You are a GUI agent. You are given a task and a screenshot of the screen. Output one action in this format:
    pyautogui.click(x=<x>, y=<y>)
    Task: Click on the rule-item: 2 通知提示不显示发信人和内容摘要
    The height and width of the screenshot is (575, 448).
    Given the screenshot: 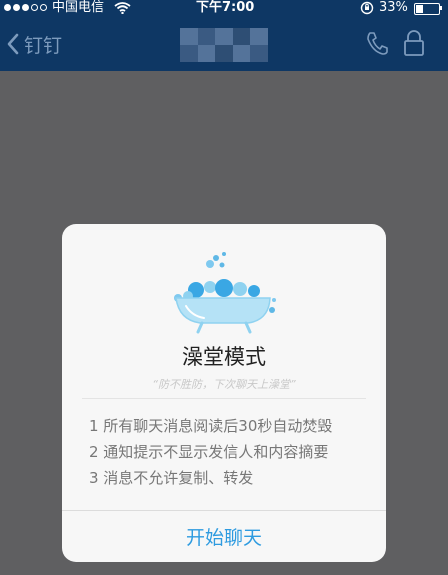 What is the action you would take?
    pyautogui.click(x=209, y=452)
    